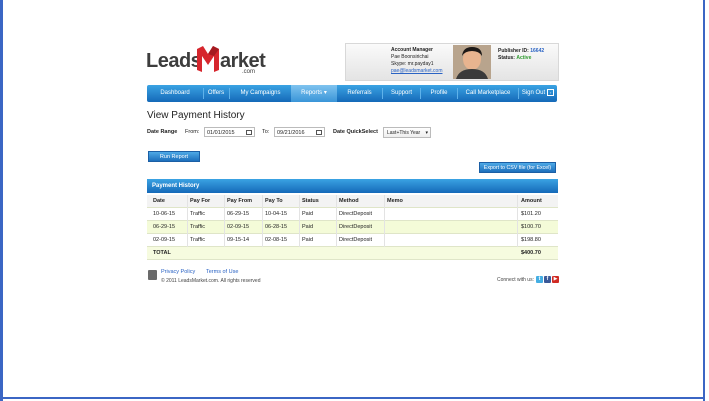 This screenshot has height=401, width=709. I want to click on run-report-button: Run Report, so click(174, 156).